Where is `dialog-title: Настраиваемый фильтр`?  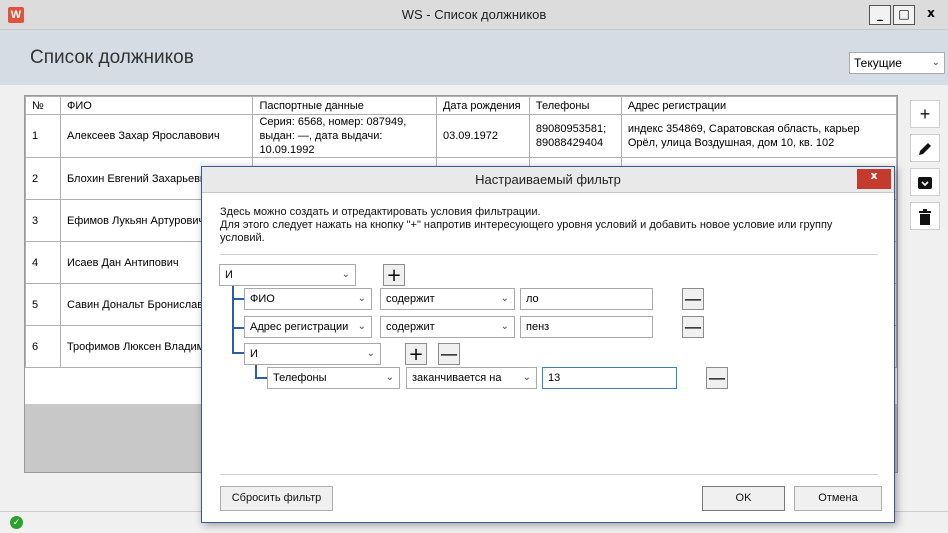
dialog-title: Настраиваемый фильтр is located at coordinates (548, 180).